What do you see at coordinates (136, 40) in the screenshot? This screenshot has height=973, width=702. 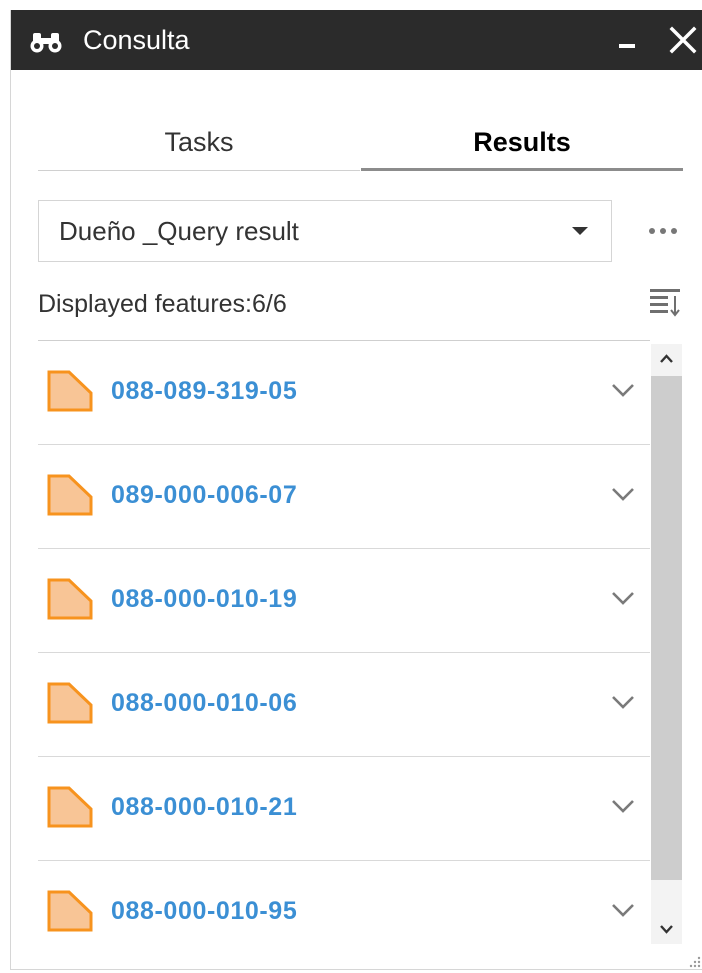 I see `panel-title: Consulta` at bounding box center [136, 40].